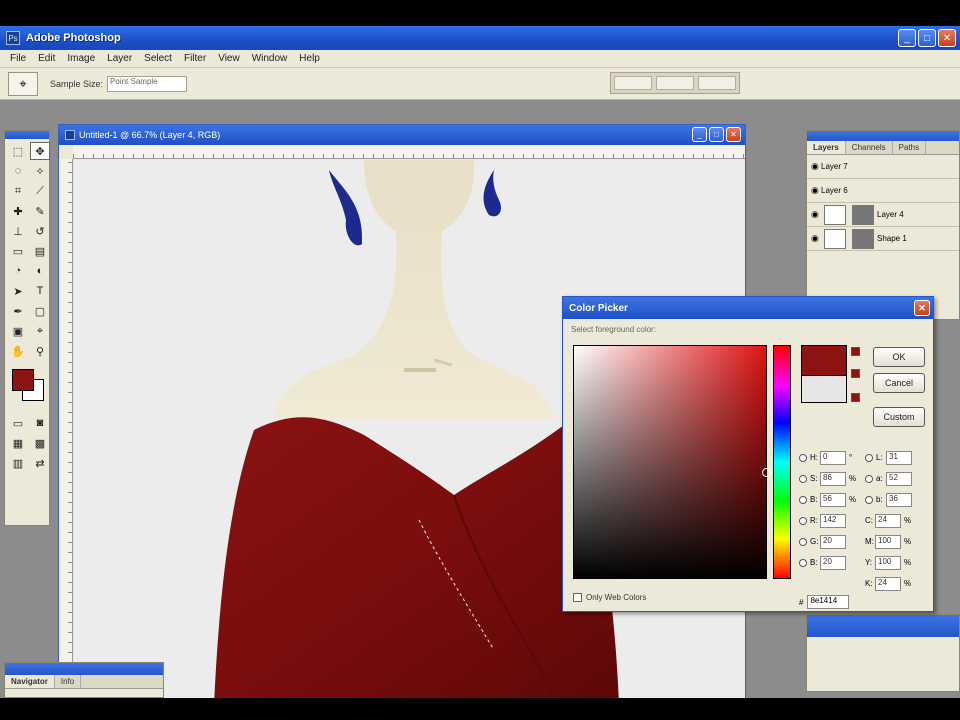  I want to click on layer-row: ◉ Layer 7, so click(883, 167).